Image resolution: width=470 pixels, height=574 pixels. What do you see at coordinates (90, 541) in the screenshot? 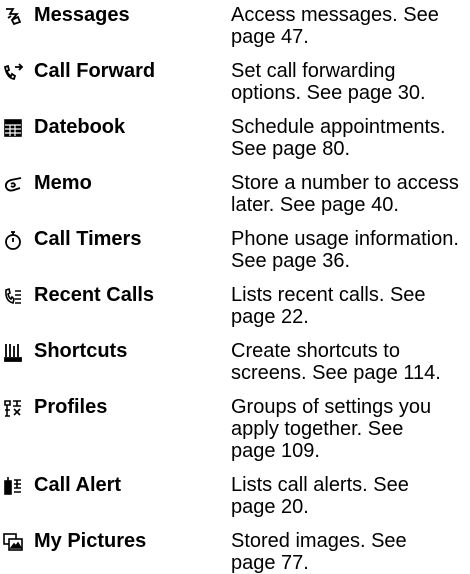
I see `menu-item-name: My Pictures` at bounding box center [90, 541].